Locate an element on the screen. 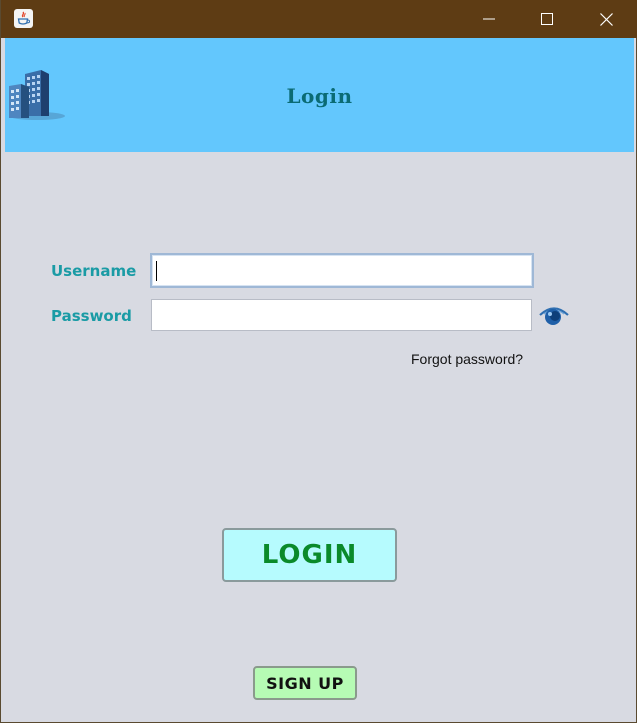  text-cursor is located at coordinates (156, 271).